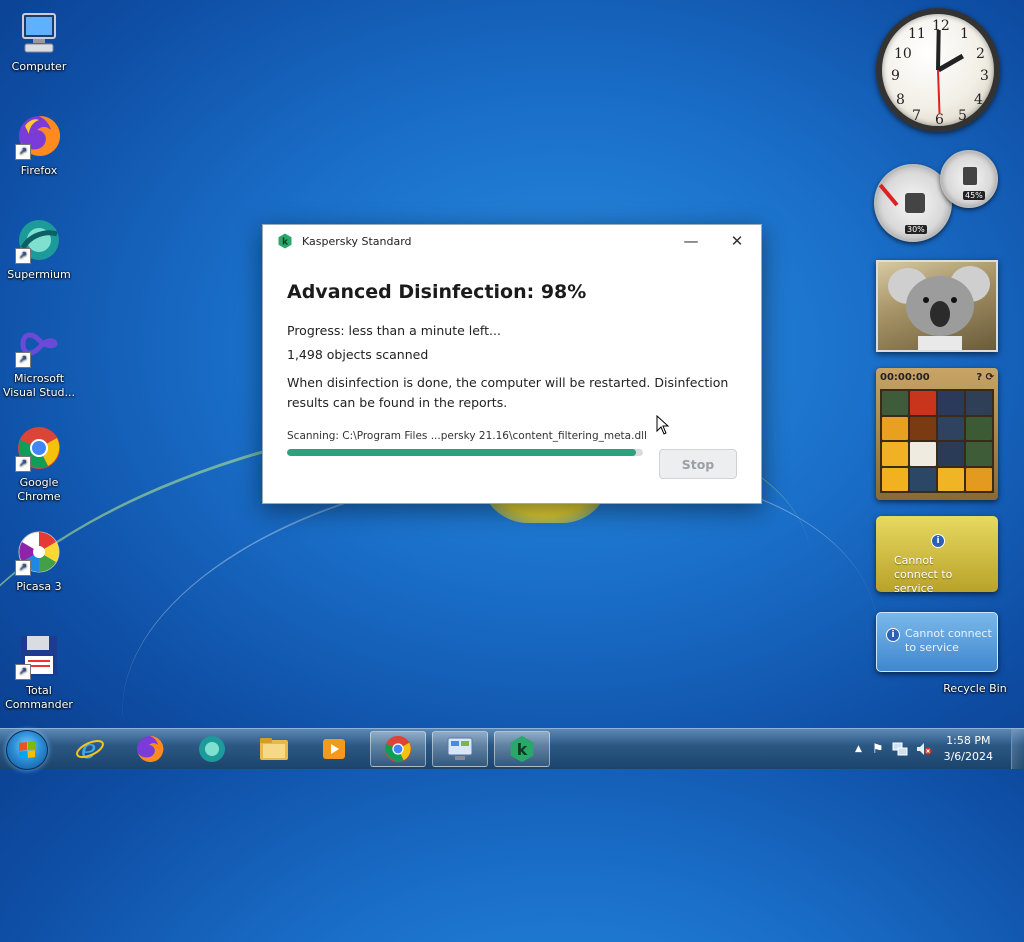 Image resolution: width=1024 pixels, height=942 pixels. Describe the element at coordinates (691, 241) in the screenshot. I see `minimize-button: —` at that location.